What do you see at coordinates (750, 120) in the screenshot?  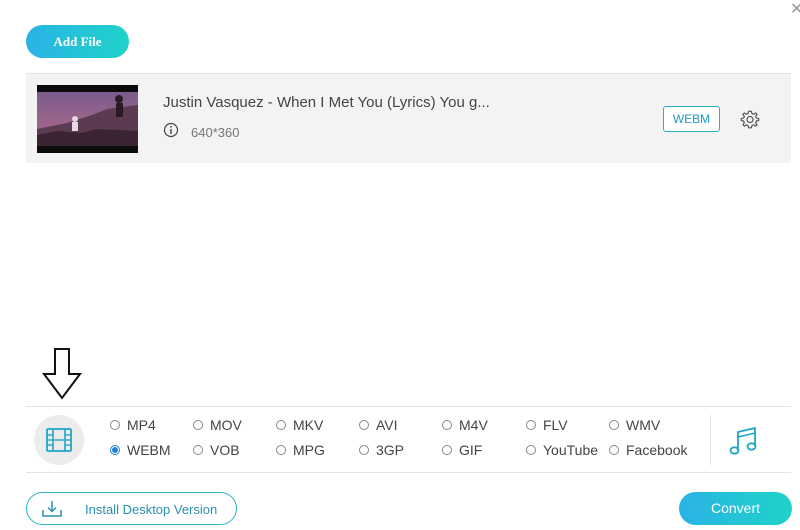 I see `settings-gear-icon` at bounding box center [750, 120].